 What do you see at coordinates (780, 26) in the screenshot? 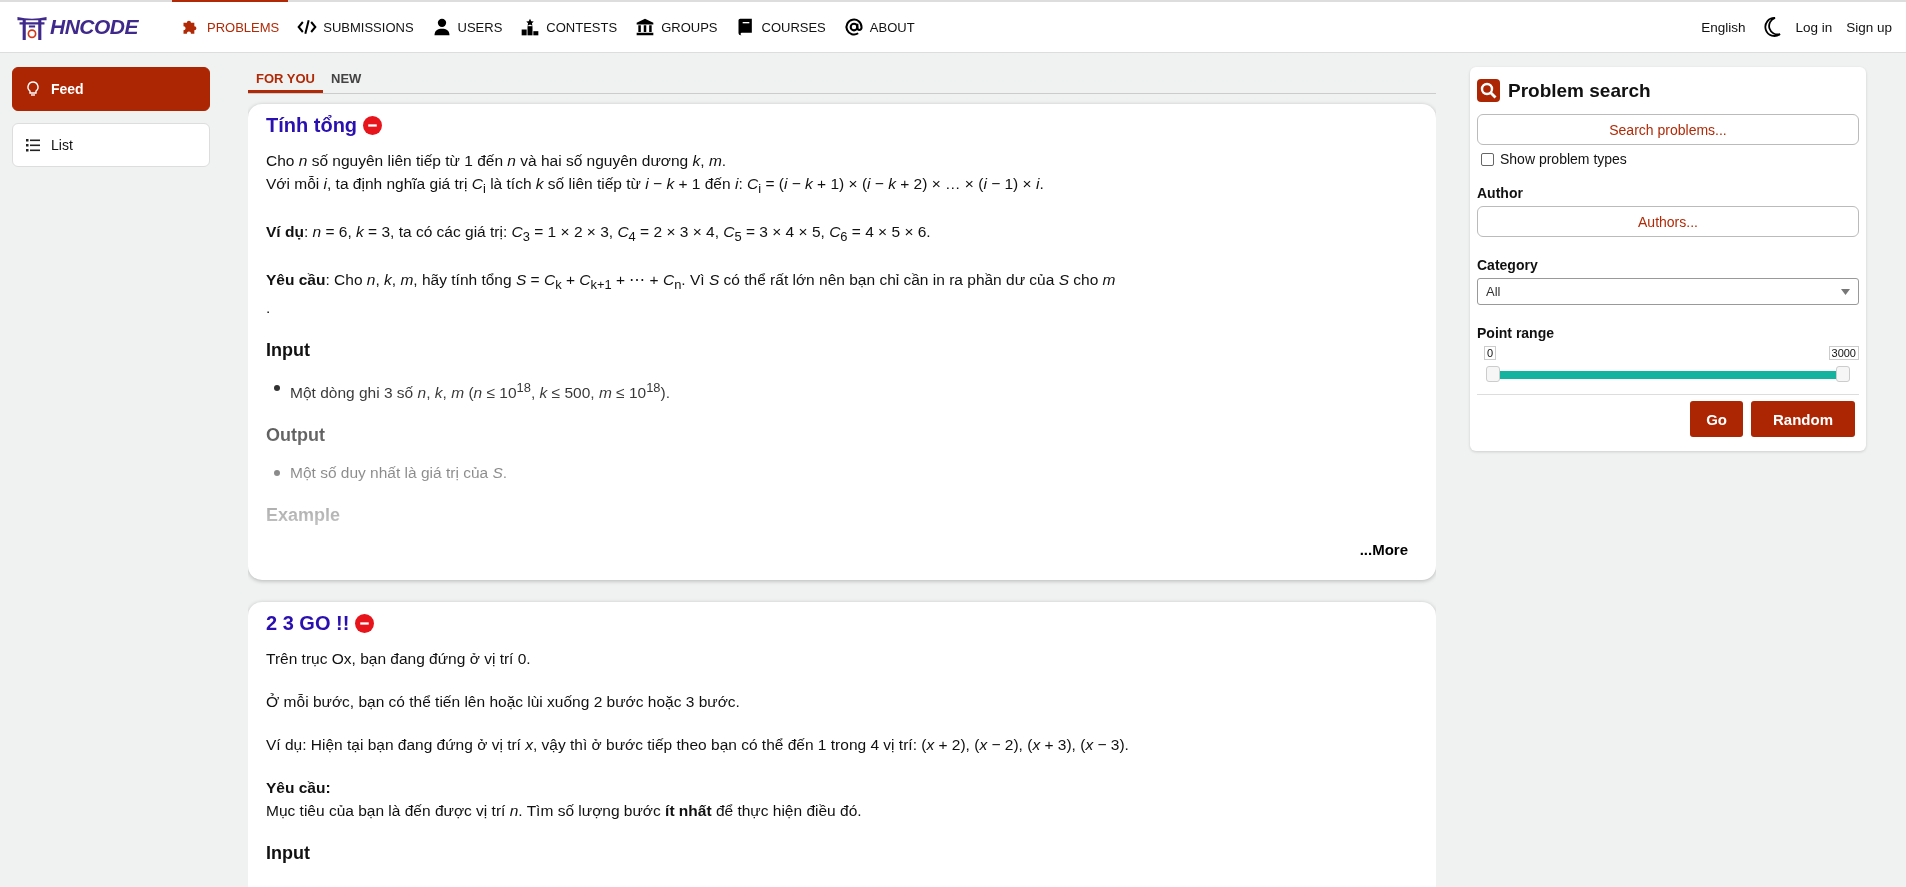
I see `nav-link: COURSES` at bounding box center [780, 26].